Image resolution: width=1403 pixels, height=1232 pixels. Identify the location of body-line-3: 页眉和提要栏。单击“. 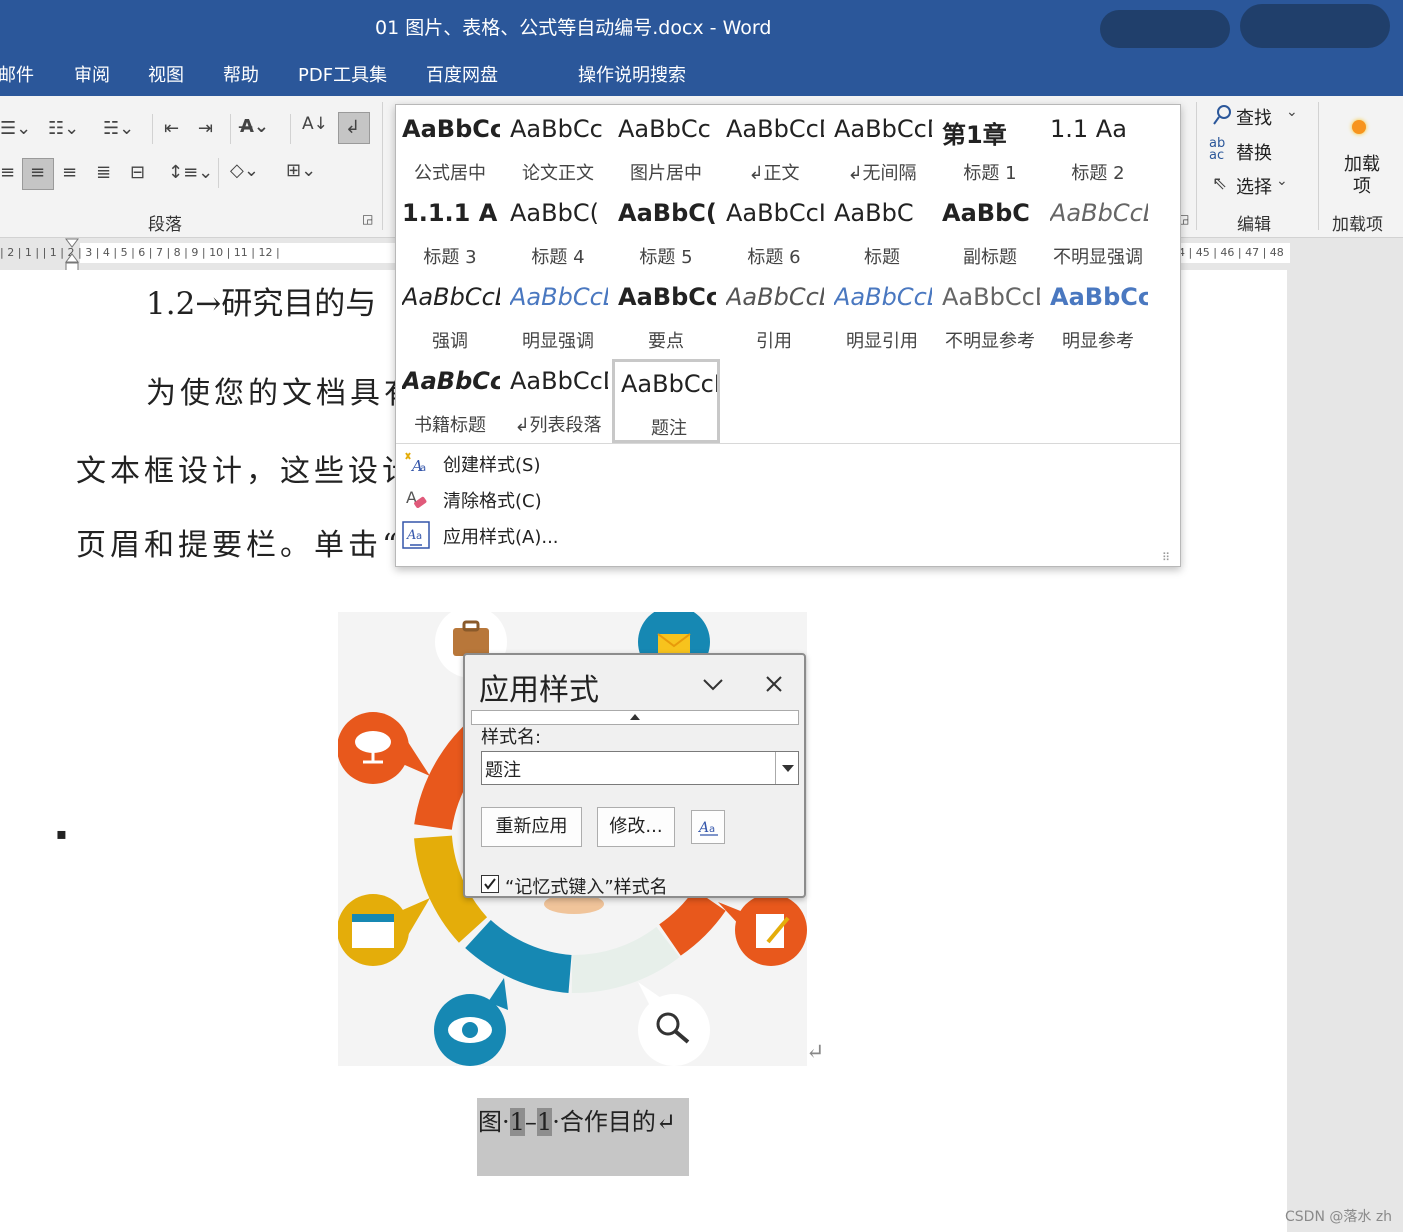
(238, 542).